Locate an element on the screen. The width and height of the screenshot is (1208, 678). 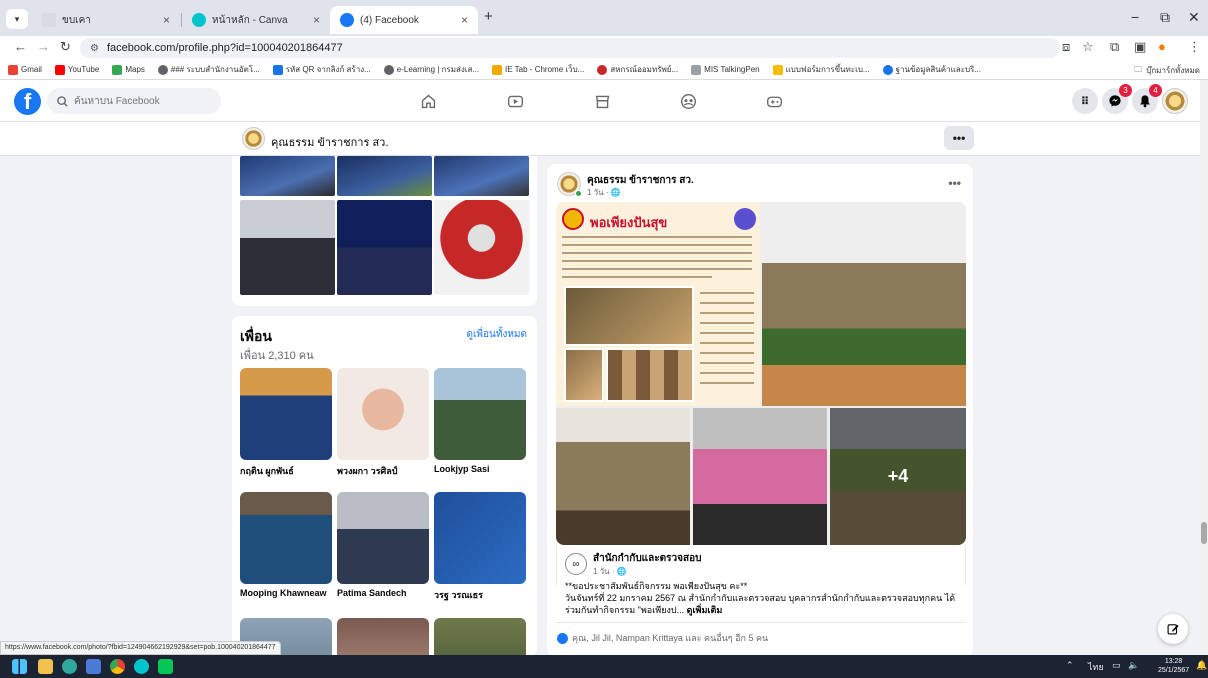
forward-icon: → is located at coordinates (43, 46).